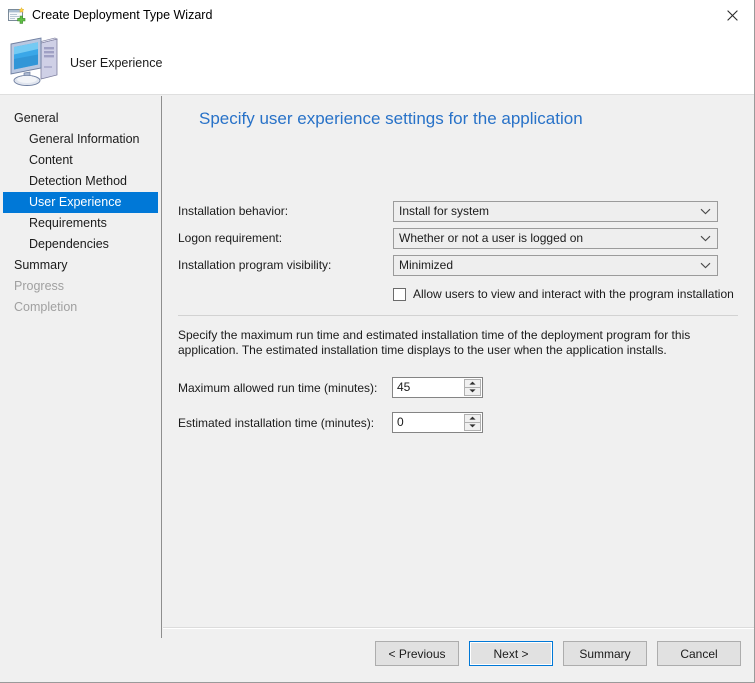 The height and width of the screenshot is (683, 755). What do you see at coordinates (69, 244) in the screenshot?
I see `sidebar-item-label: Dependencies` at bounding box center [69, 244].